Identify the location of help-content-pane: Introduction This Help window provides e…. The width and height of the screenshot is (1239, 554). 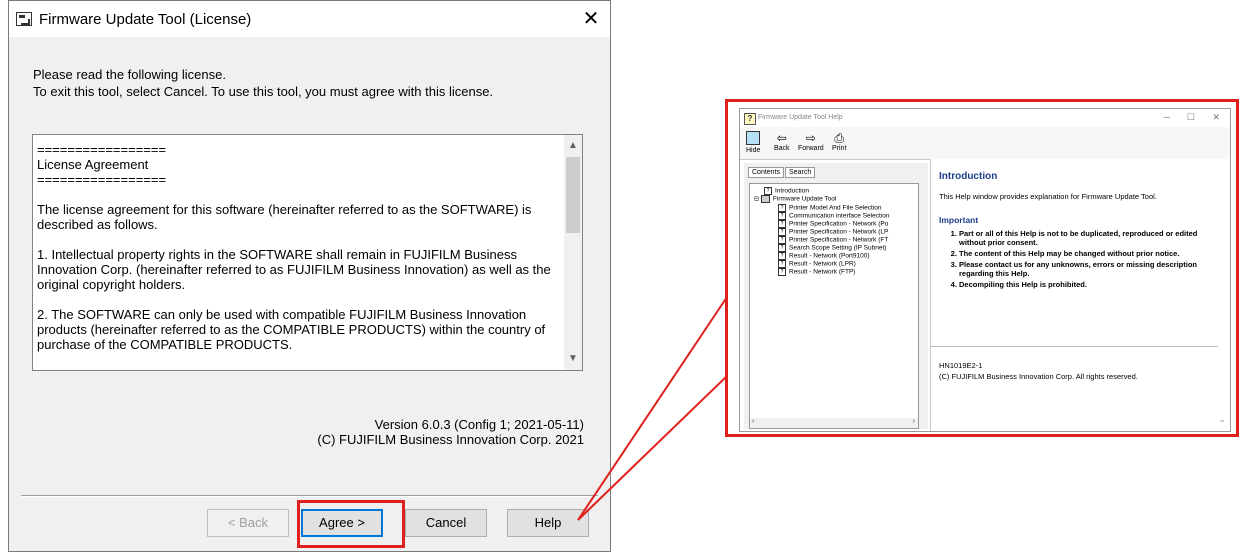
(1080, 295).